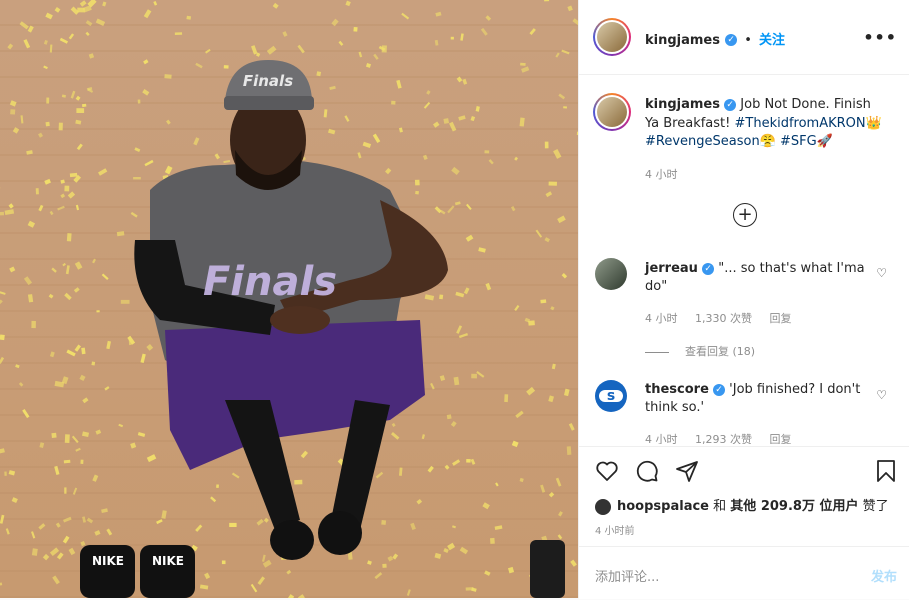  What do you see at coordinates (682, 40) in the screenshot?
I see `header-username: kingjames` at bounding box center [682, 40].